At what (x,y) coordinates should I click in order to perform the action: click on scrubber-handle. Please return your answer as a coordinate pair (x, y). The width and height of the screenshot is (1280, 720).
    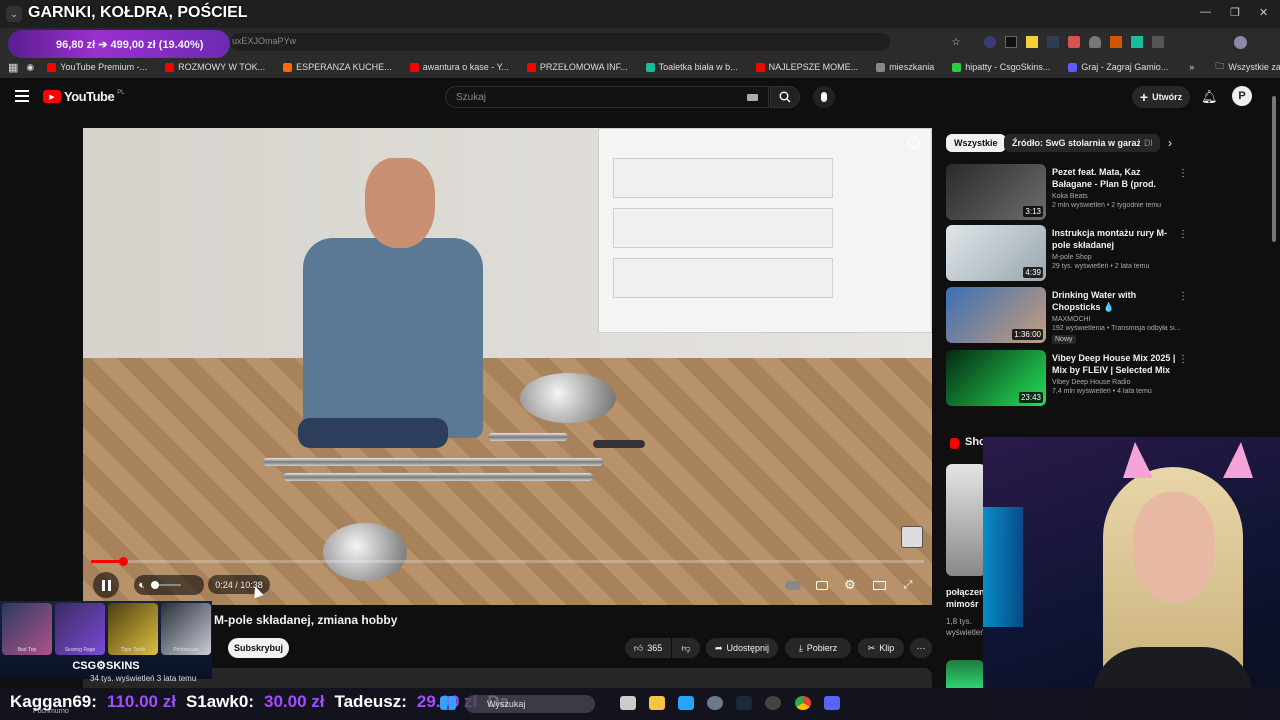
    Looking at the image, I should click on (123, 561).